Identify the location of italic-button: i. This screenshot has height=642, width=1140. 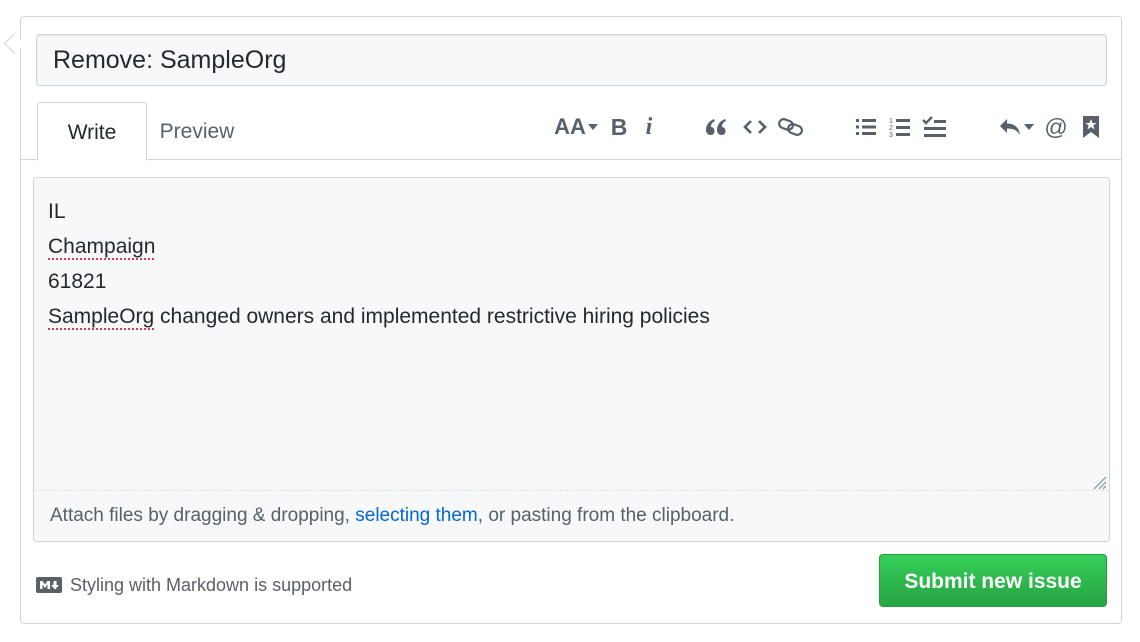
(649, 127).